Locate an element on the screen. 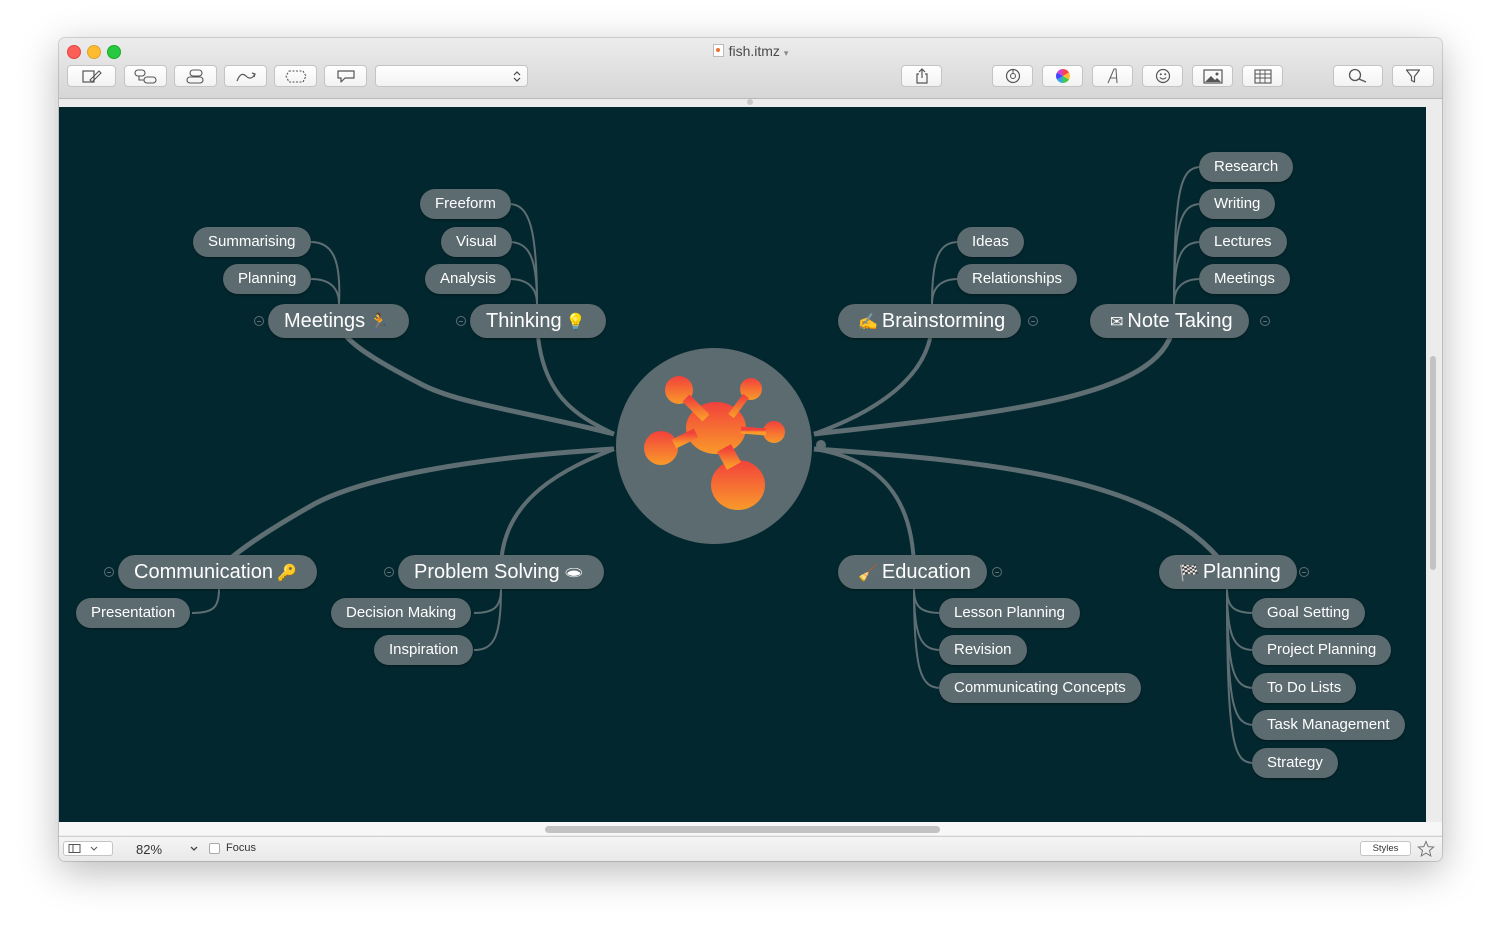 The width and height of the screenshot is (1500, 938). split-handle is located at coordinates (750, 102).